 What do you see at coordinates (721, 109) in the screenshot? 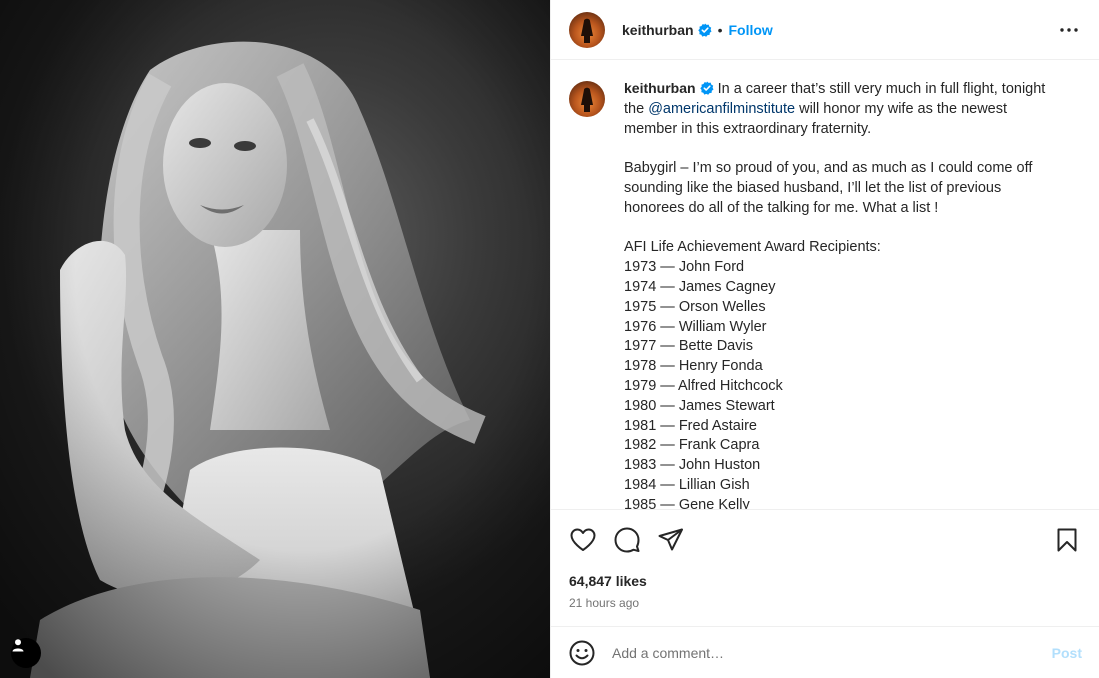
I see `mention-link: @americanfilminstitute` at bounding box center [721, 109].